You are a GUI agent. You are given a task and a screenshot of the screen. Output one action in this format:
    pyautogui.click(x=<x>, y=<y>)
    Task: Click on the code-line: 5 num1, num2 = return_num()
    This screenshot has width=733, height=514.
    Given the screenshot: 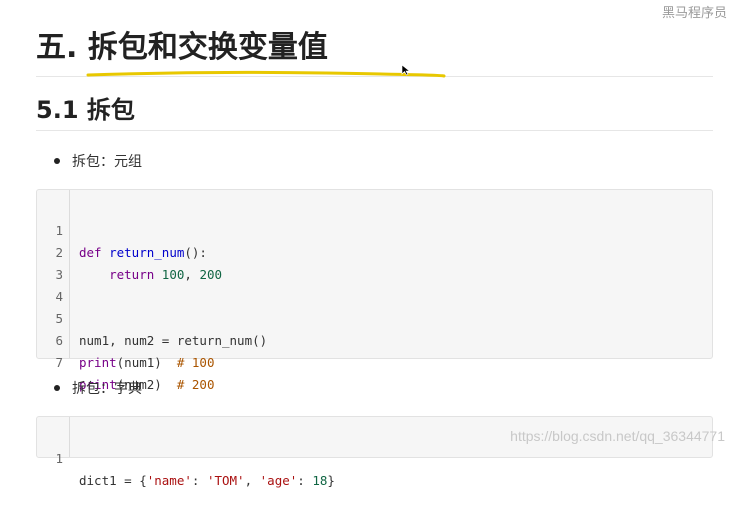 What is the action you would take?
    pyautogui.click(x=374, y=317)
    